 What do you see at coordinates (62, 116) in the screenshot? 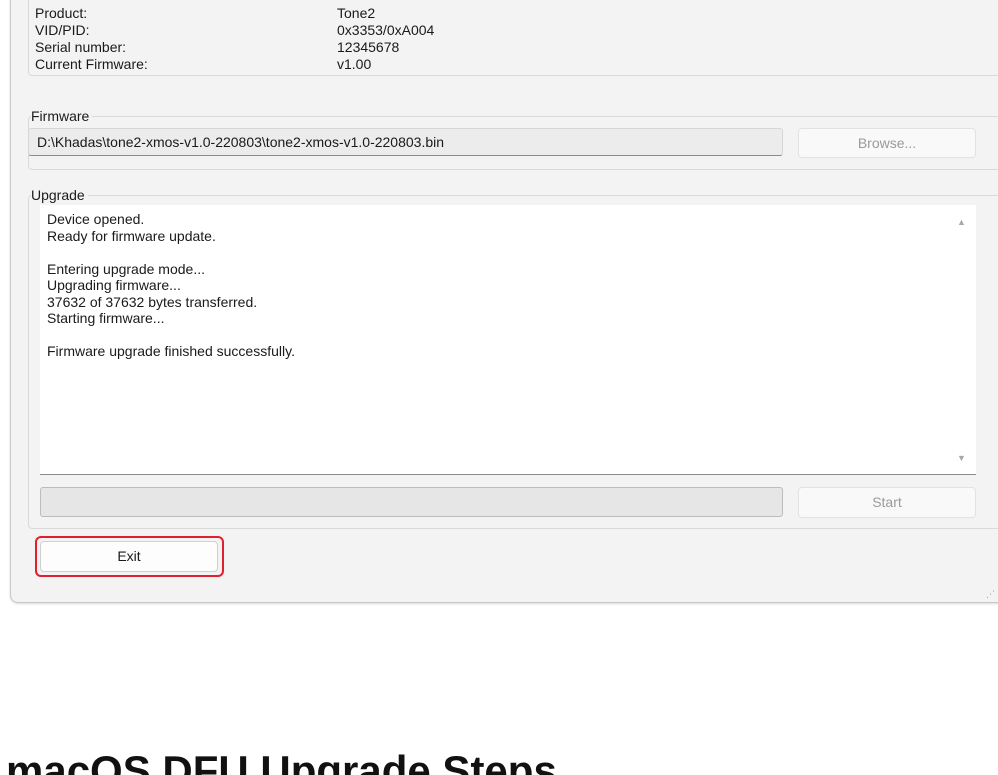
I see `firmware-group-label: Firmware` at bounding box center [62, 116].